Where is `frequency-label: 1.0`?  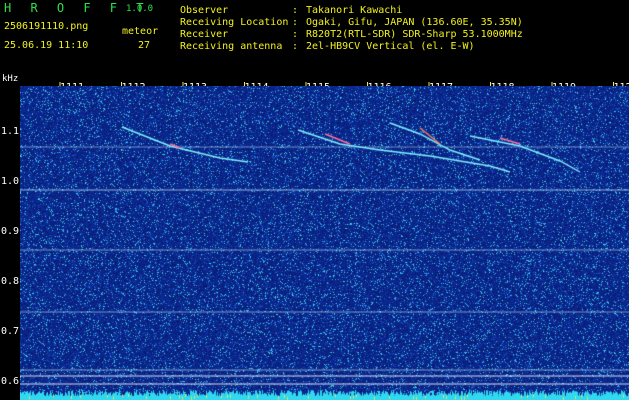
frequency-label: 1.0 is located at coordinates (10, 181).